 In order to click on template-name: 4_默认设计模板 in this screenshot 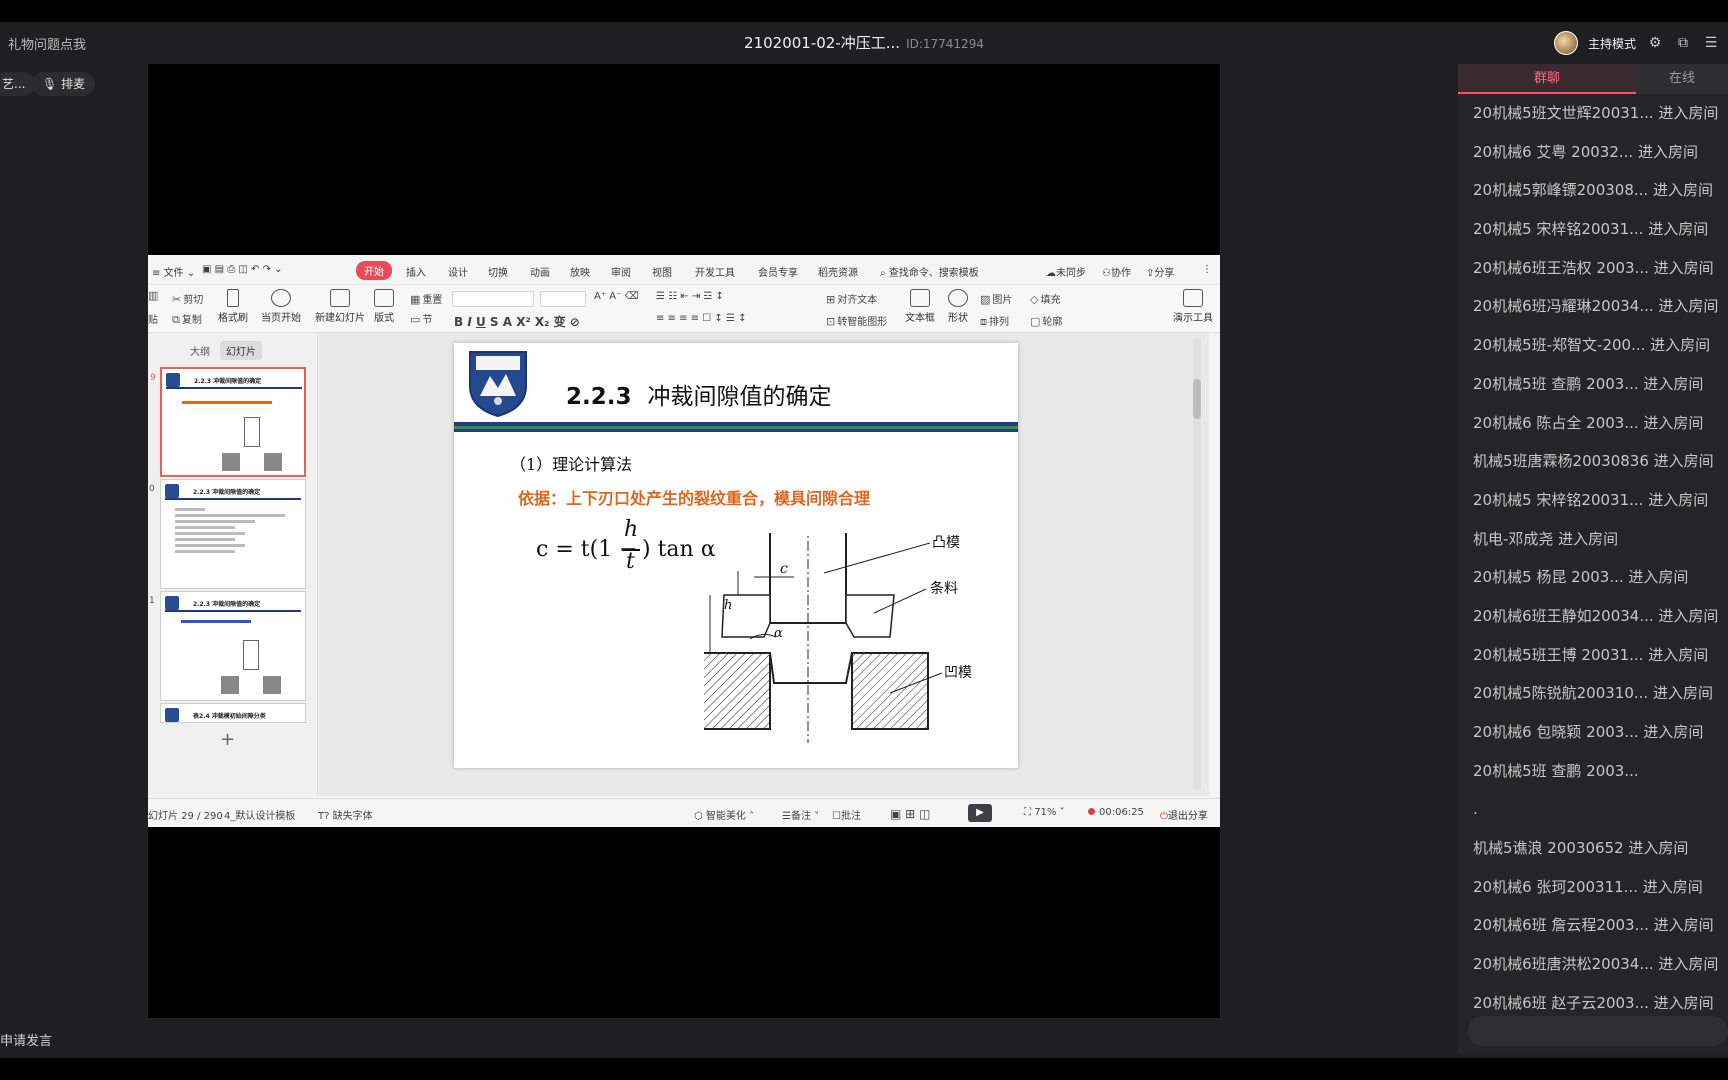, I will do `click(259, 814)`.